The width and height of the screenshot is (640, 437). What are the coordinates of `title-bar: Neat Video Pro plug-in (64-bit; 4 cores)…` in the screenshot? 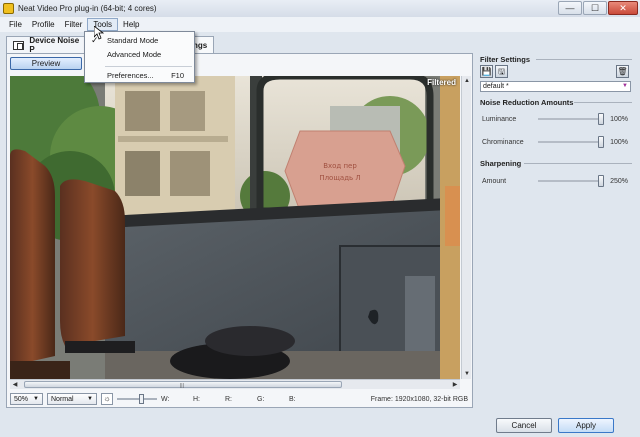 It's located at (320, 8).